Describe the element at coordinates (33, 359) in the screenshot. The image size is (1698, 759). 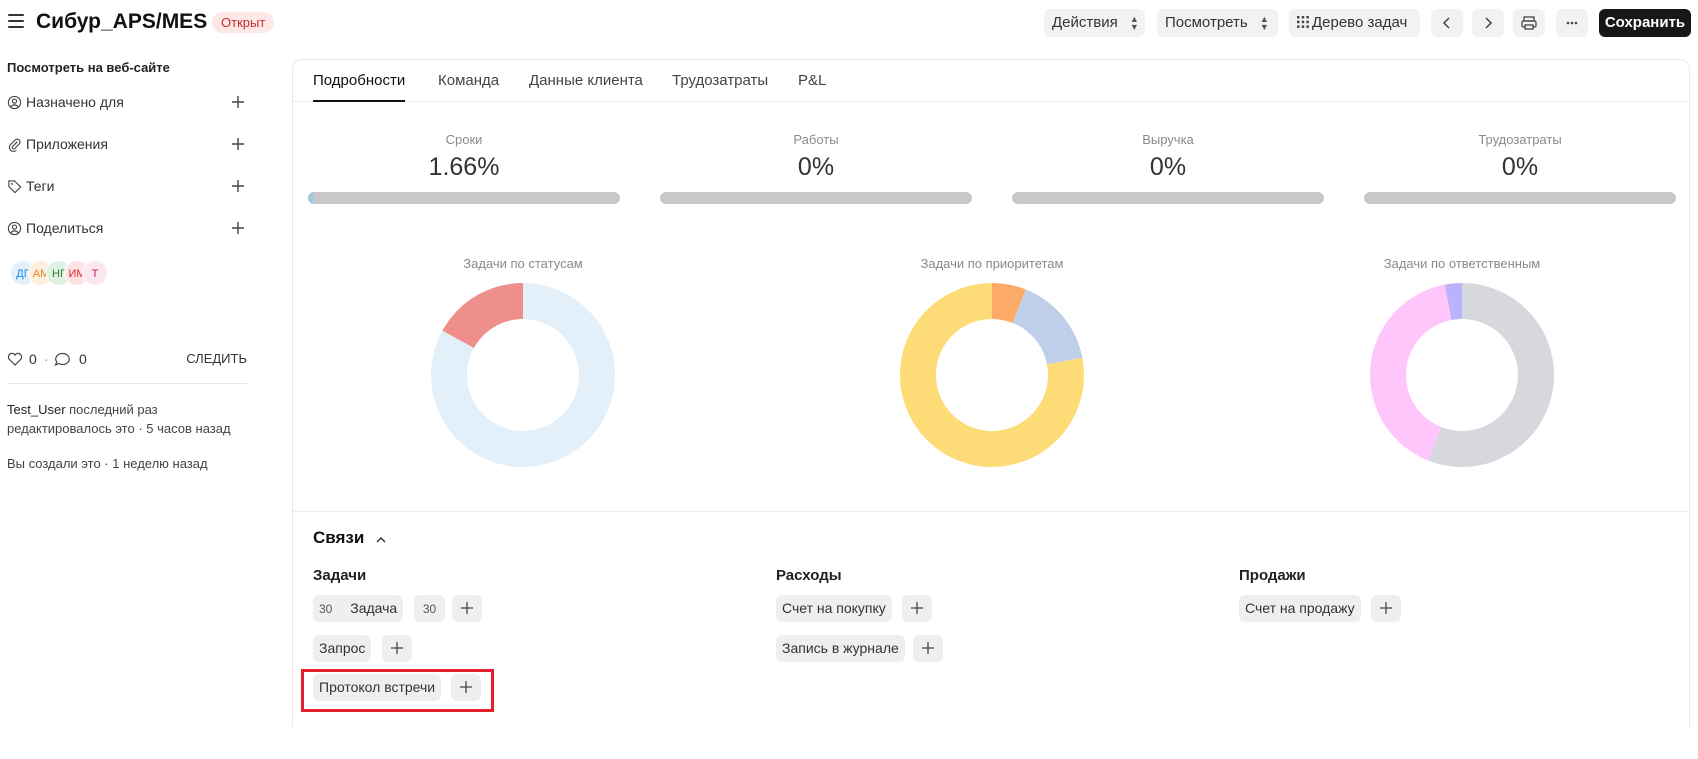
I see `likes-count: 0` at that location.